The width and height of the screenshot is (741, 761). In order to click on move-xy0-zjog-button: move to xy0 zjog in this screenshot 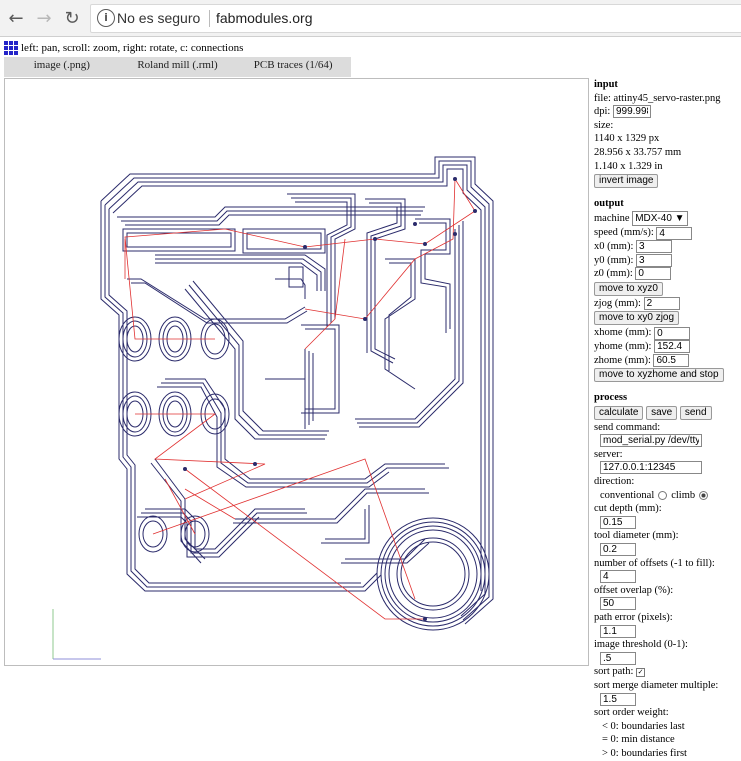, I will do `click(637, 318)`.